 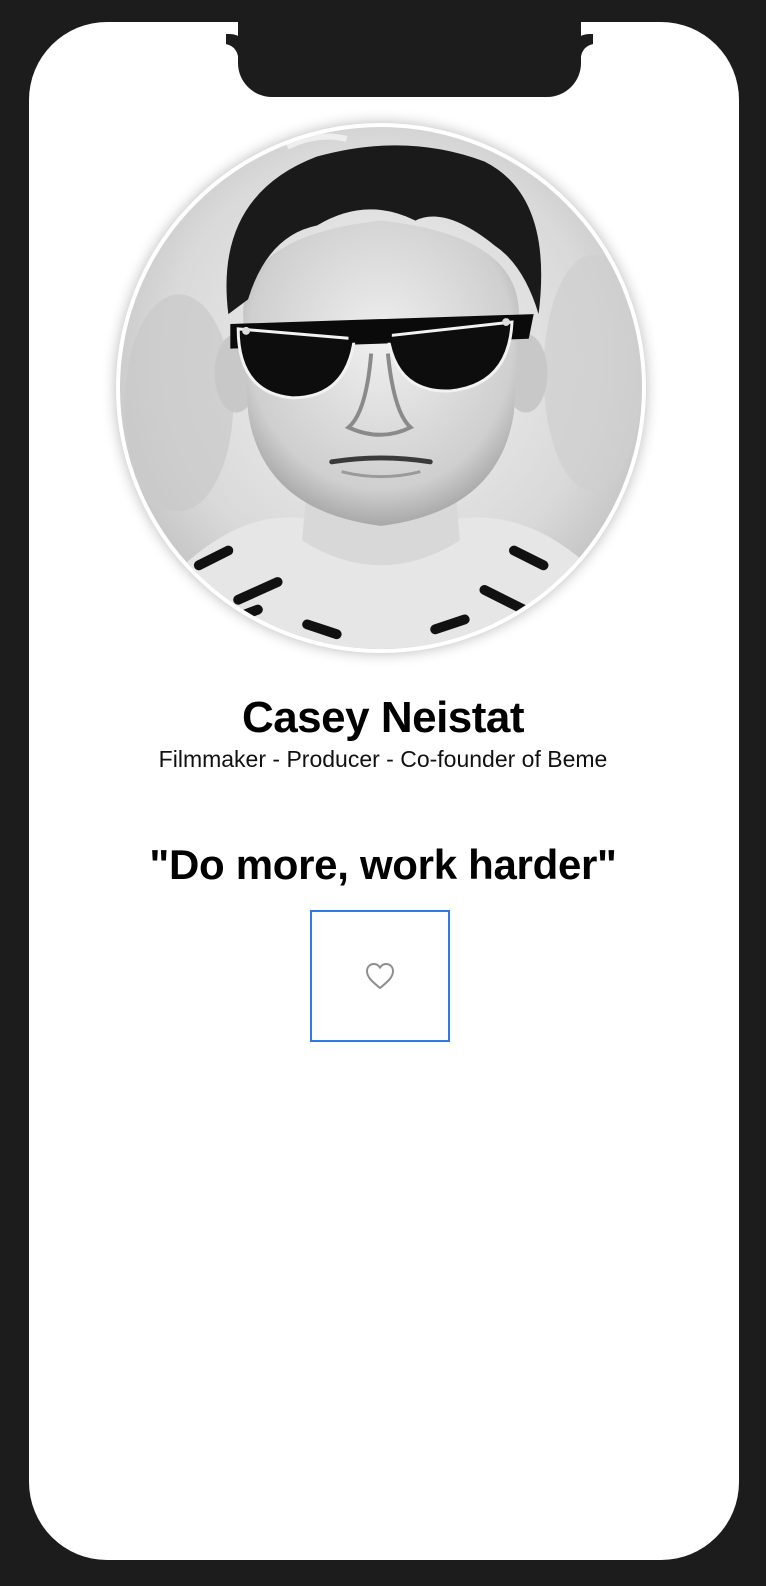 I want to click on profile-quote: "Do more, work harder", so click(x=383, y=864).